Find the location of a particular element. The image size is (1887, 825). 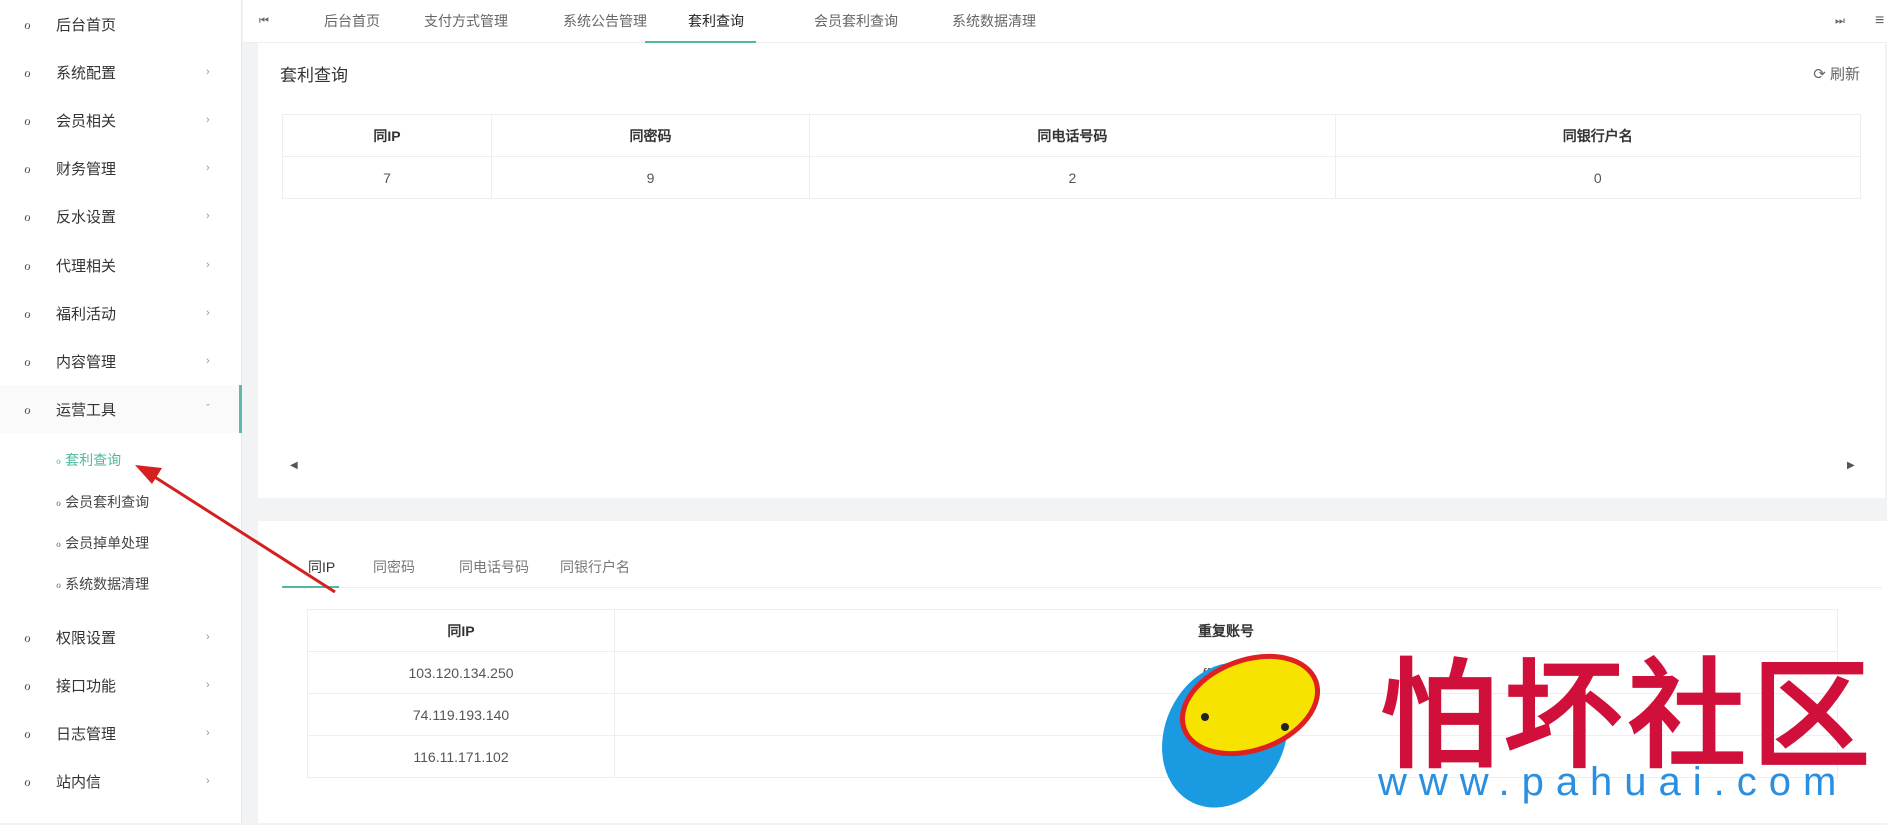

tab-same-ip: 同IP is located at coordinates (321, 567).